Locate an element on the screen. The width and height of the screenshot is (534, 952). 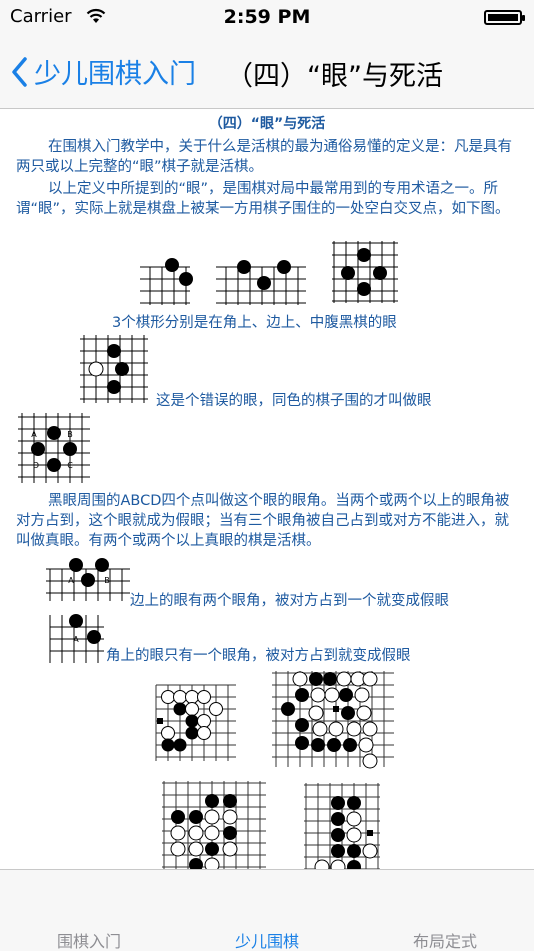
corner-eye-diagram is located at coordinates (166, 281).